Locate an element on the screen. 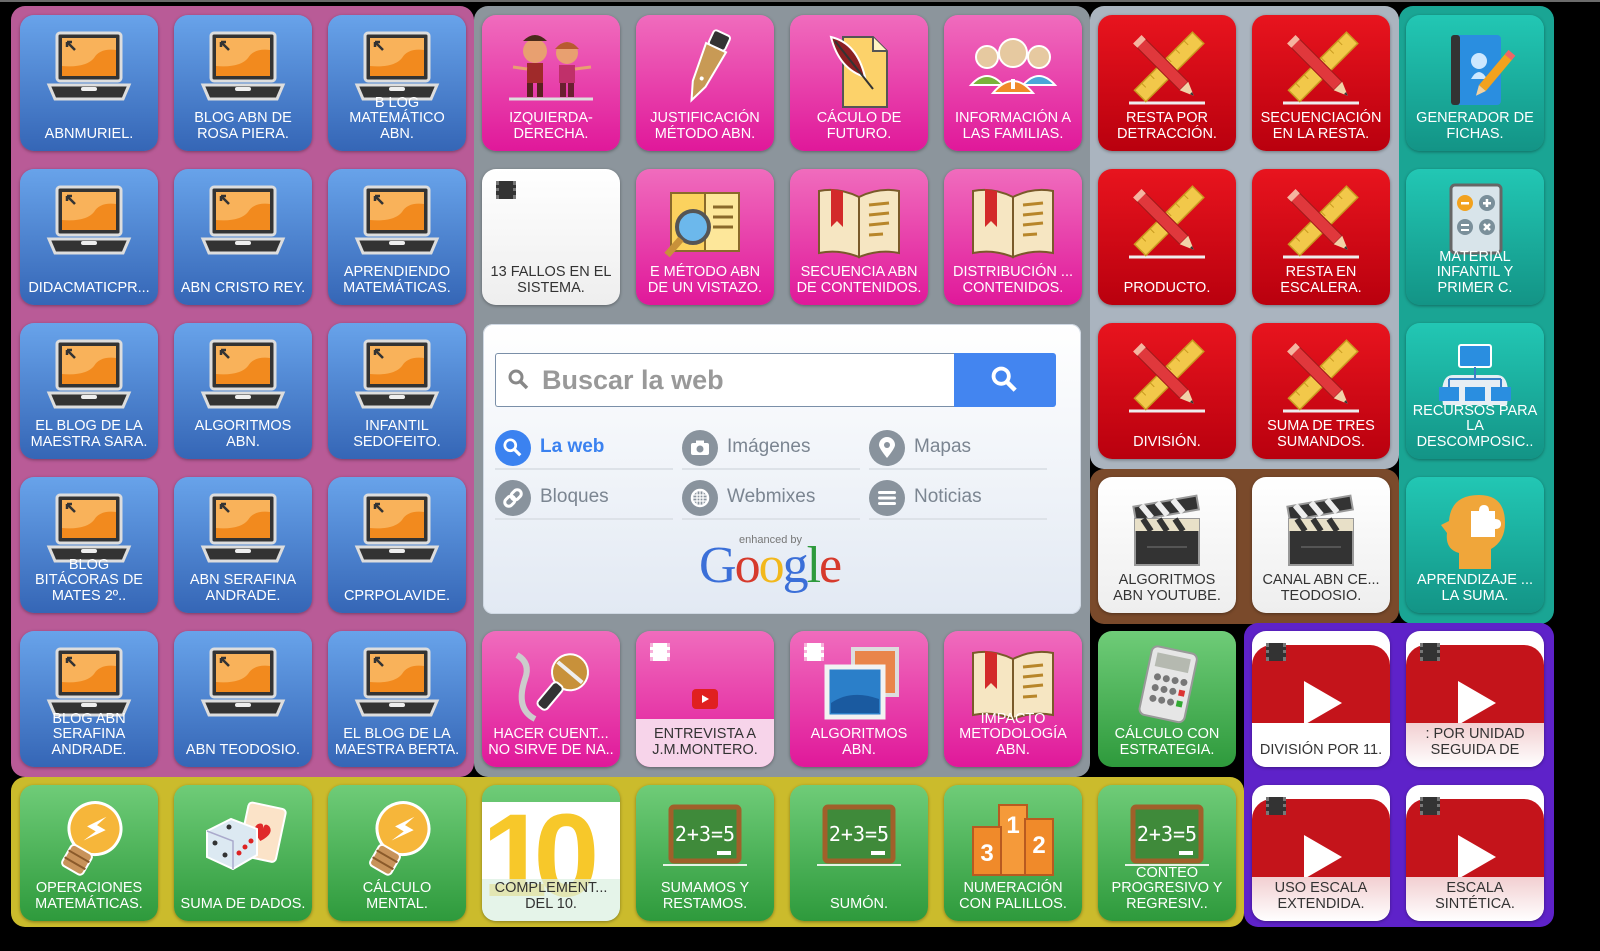  tile-secuencia-contenidos: SECUENCIA ABN DE CONTENIDOS. is located at coordinates (859, 237).